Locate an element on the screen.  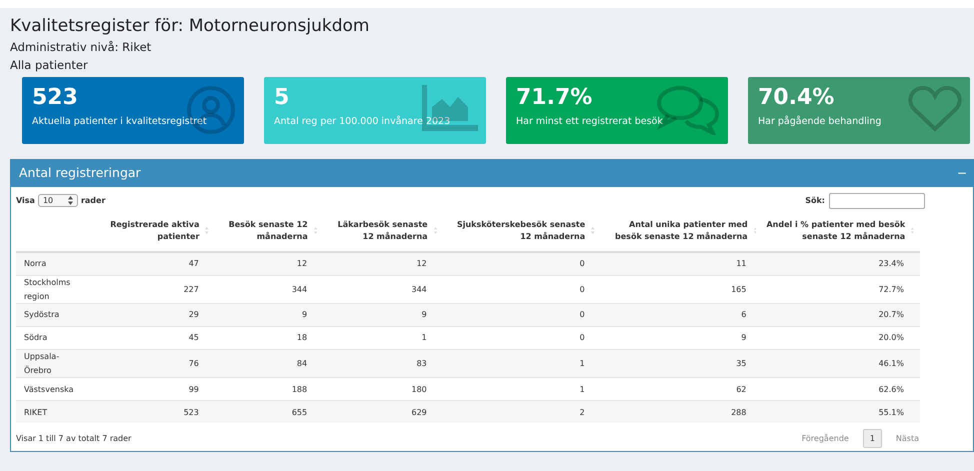
collapse-button: − is located at coordinates (961, 173).